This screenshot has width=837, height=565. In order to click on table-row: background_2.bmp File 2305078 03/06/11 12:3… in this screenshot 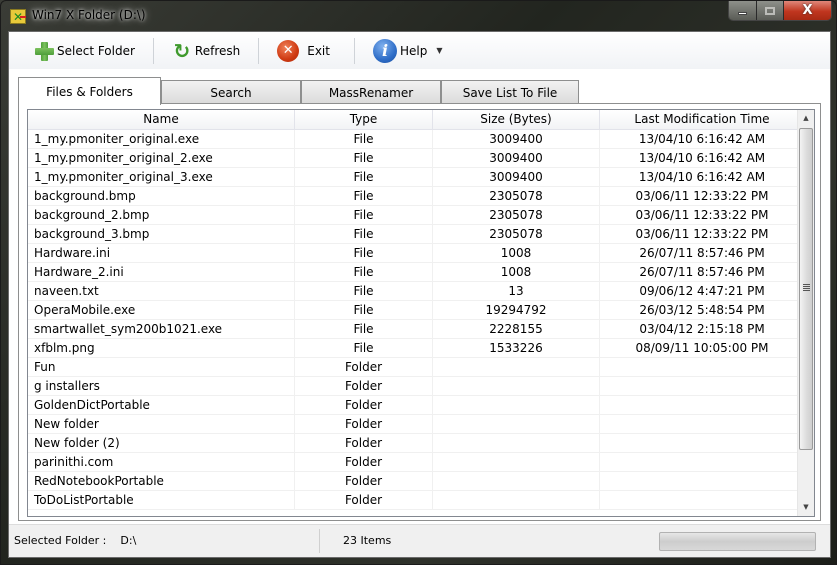, I will do `click(417, 215)`.